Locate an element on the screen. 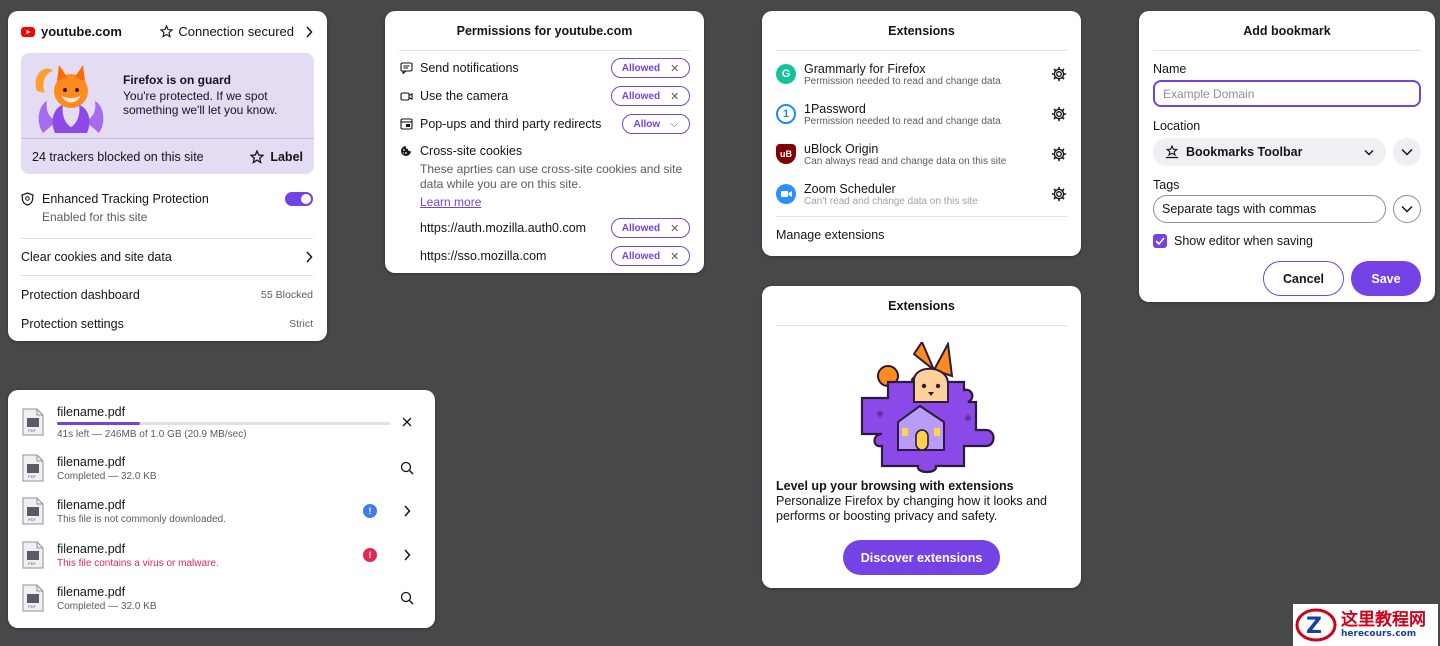  cancel-button: Cancel is located at coordinates (1303, 278).